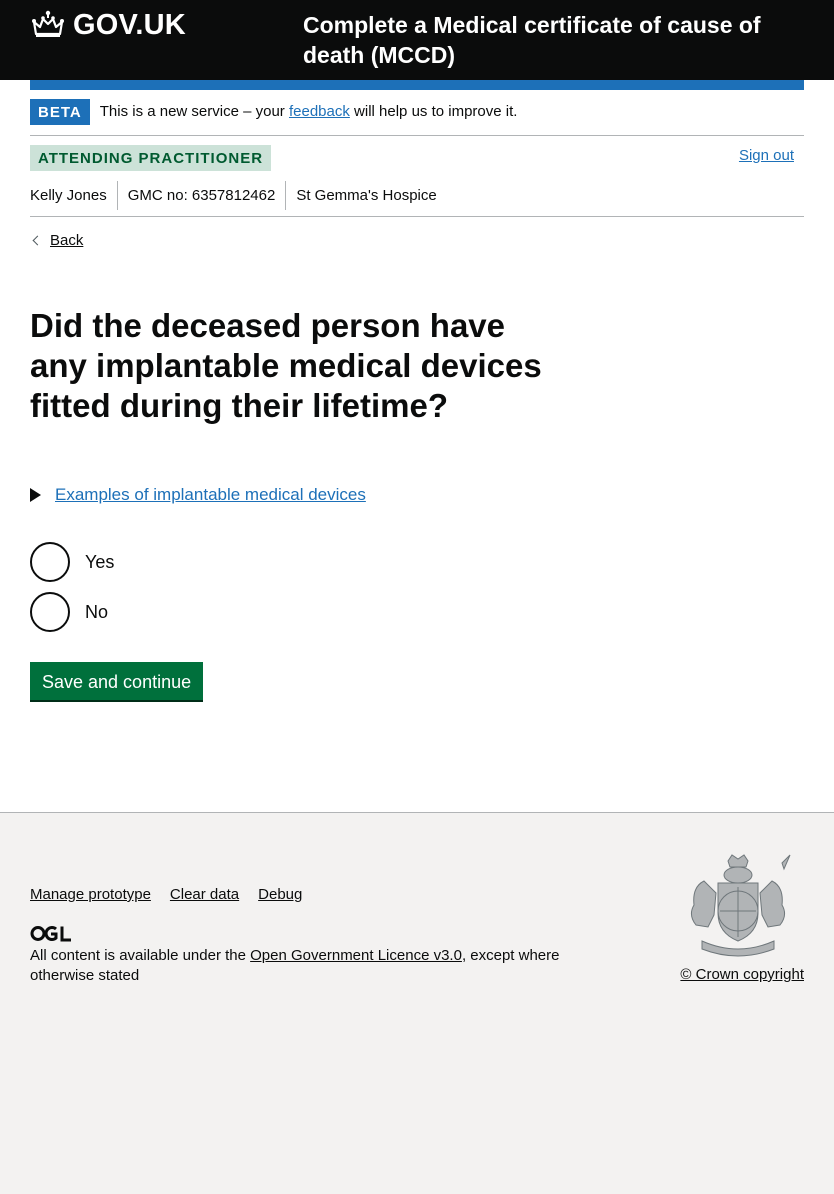 This screenshot has height=1194, width=834. I want to click on details-summary-label: Examples of implantable medical devices, so click(210, 494).